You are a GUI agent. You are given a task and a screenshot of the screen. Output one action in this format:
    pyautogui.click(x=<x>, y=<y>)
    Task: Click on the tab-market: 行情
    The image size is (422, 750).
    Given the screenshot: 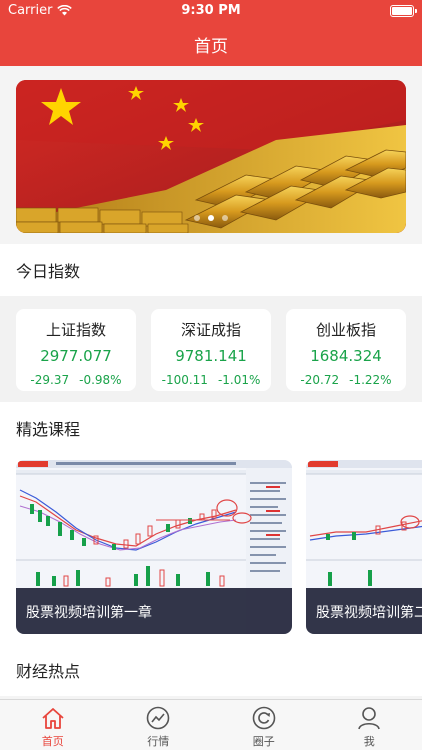 What is the action you would take?
    pyautogui.click(x=159, y=725)
    